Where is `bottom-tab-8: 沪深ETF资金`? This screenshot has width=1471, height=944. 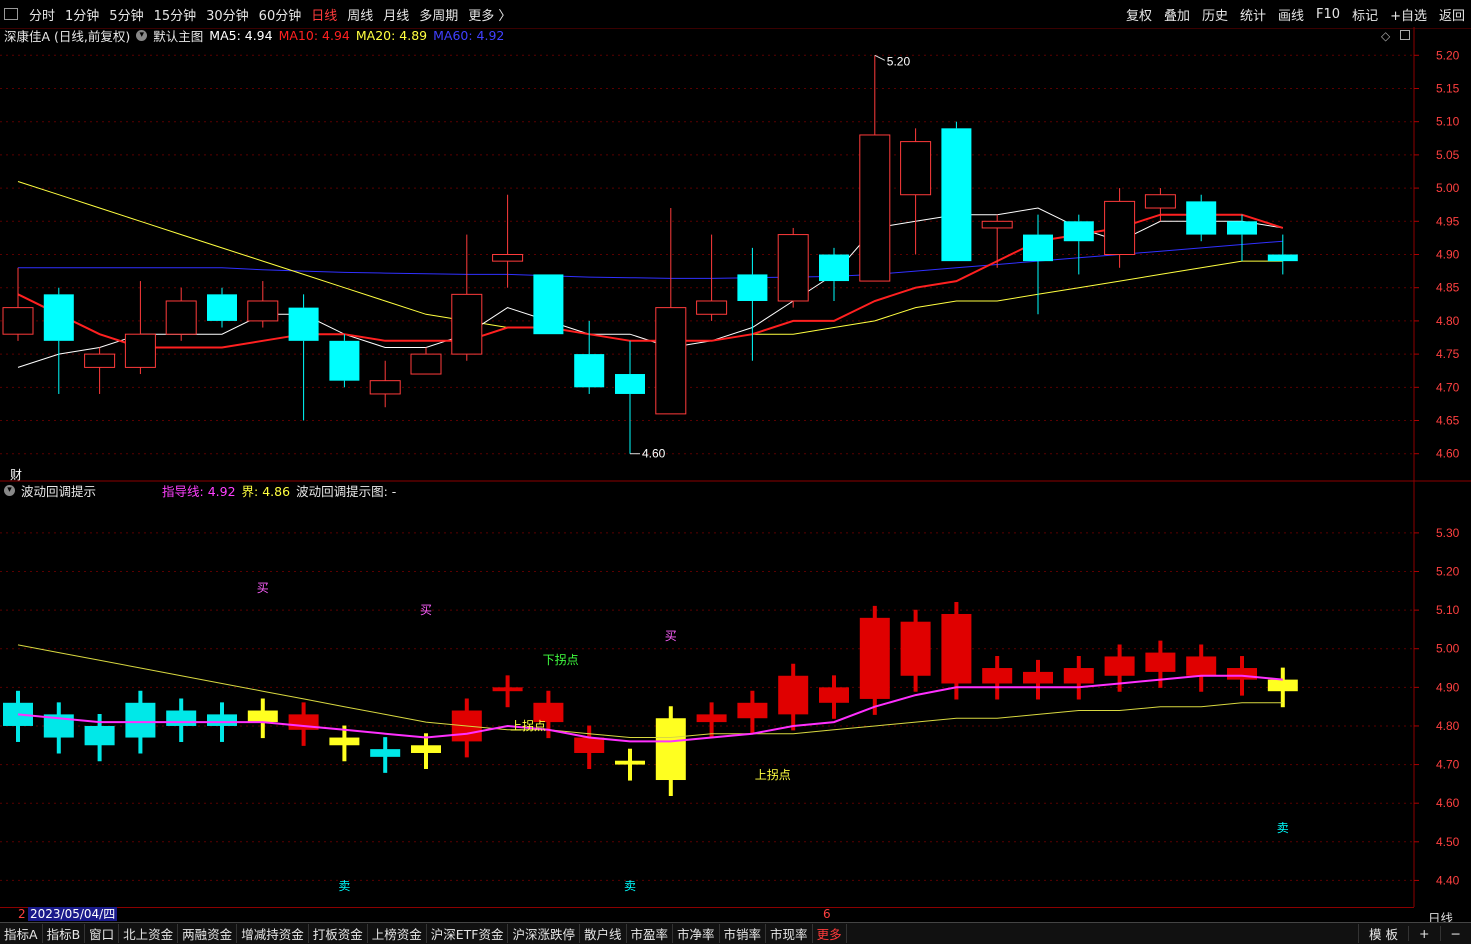
bottom-tab-8: 沪深ETF资金 is located at coordinates (468, 933).